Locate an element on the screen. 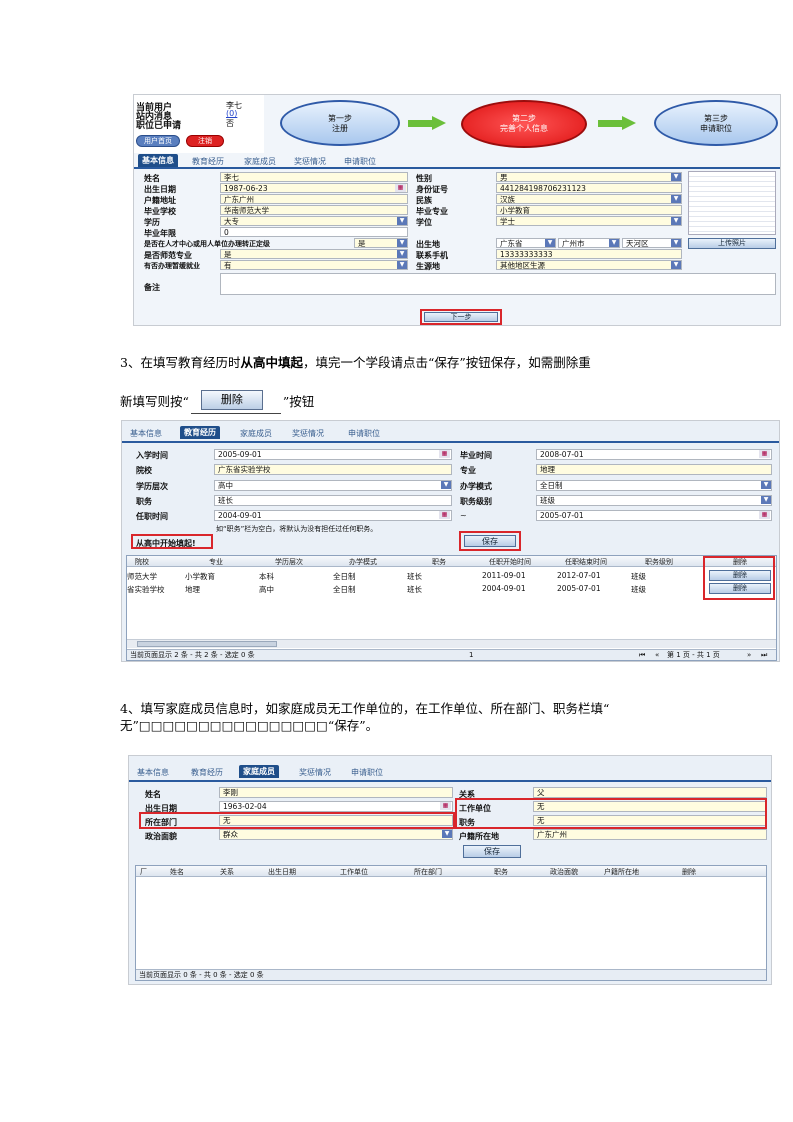 Image resolution: width=793 pixels, height=1122 pixels. label-position: 职务 is located at coordinates (144, 501).